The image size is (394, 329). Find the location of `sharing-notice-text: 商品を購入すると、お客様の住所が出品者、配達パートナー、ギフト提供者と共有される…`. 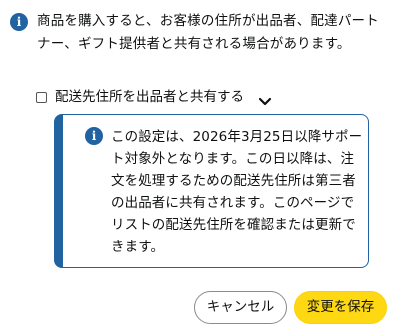

sharing-notice-text: 商品を購入すると、お客様の住所が出品者、配達パートナー、ギフト提供者と共有される… is located at coordinates (208, 32).